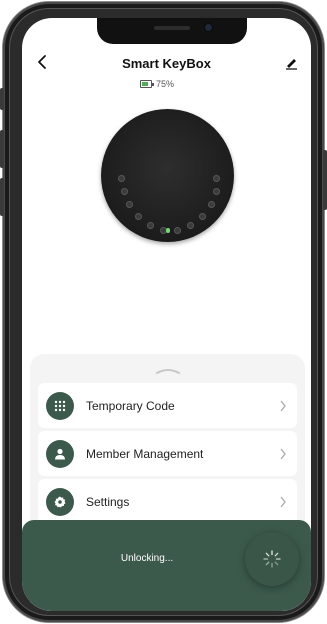 Image resolution: width=327 pixels, height=624 pixels. I want to click on edit-button, so click(291, 63).